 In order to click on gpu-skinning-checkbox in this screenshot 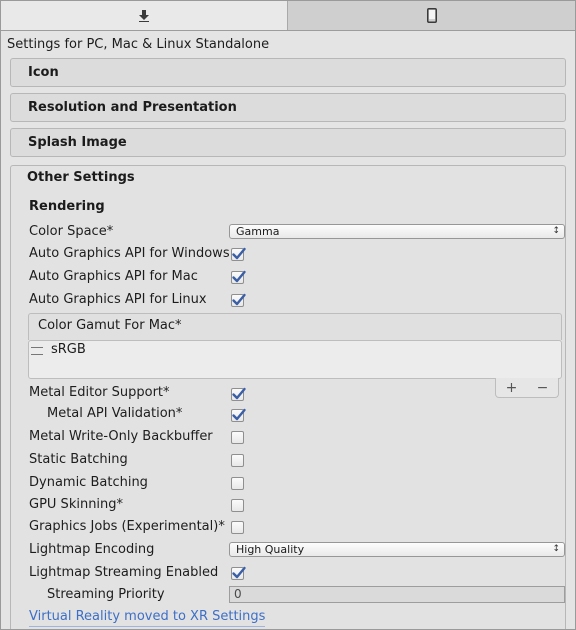, I will do `click(237, 505)`.